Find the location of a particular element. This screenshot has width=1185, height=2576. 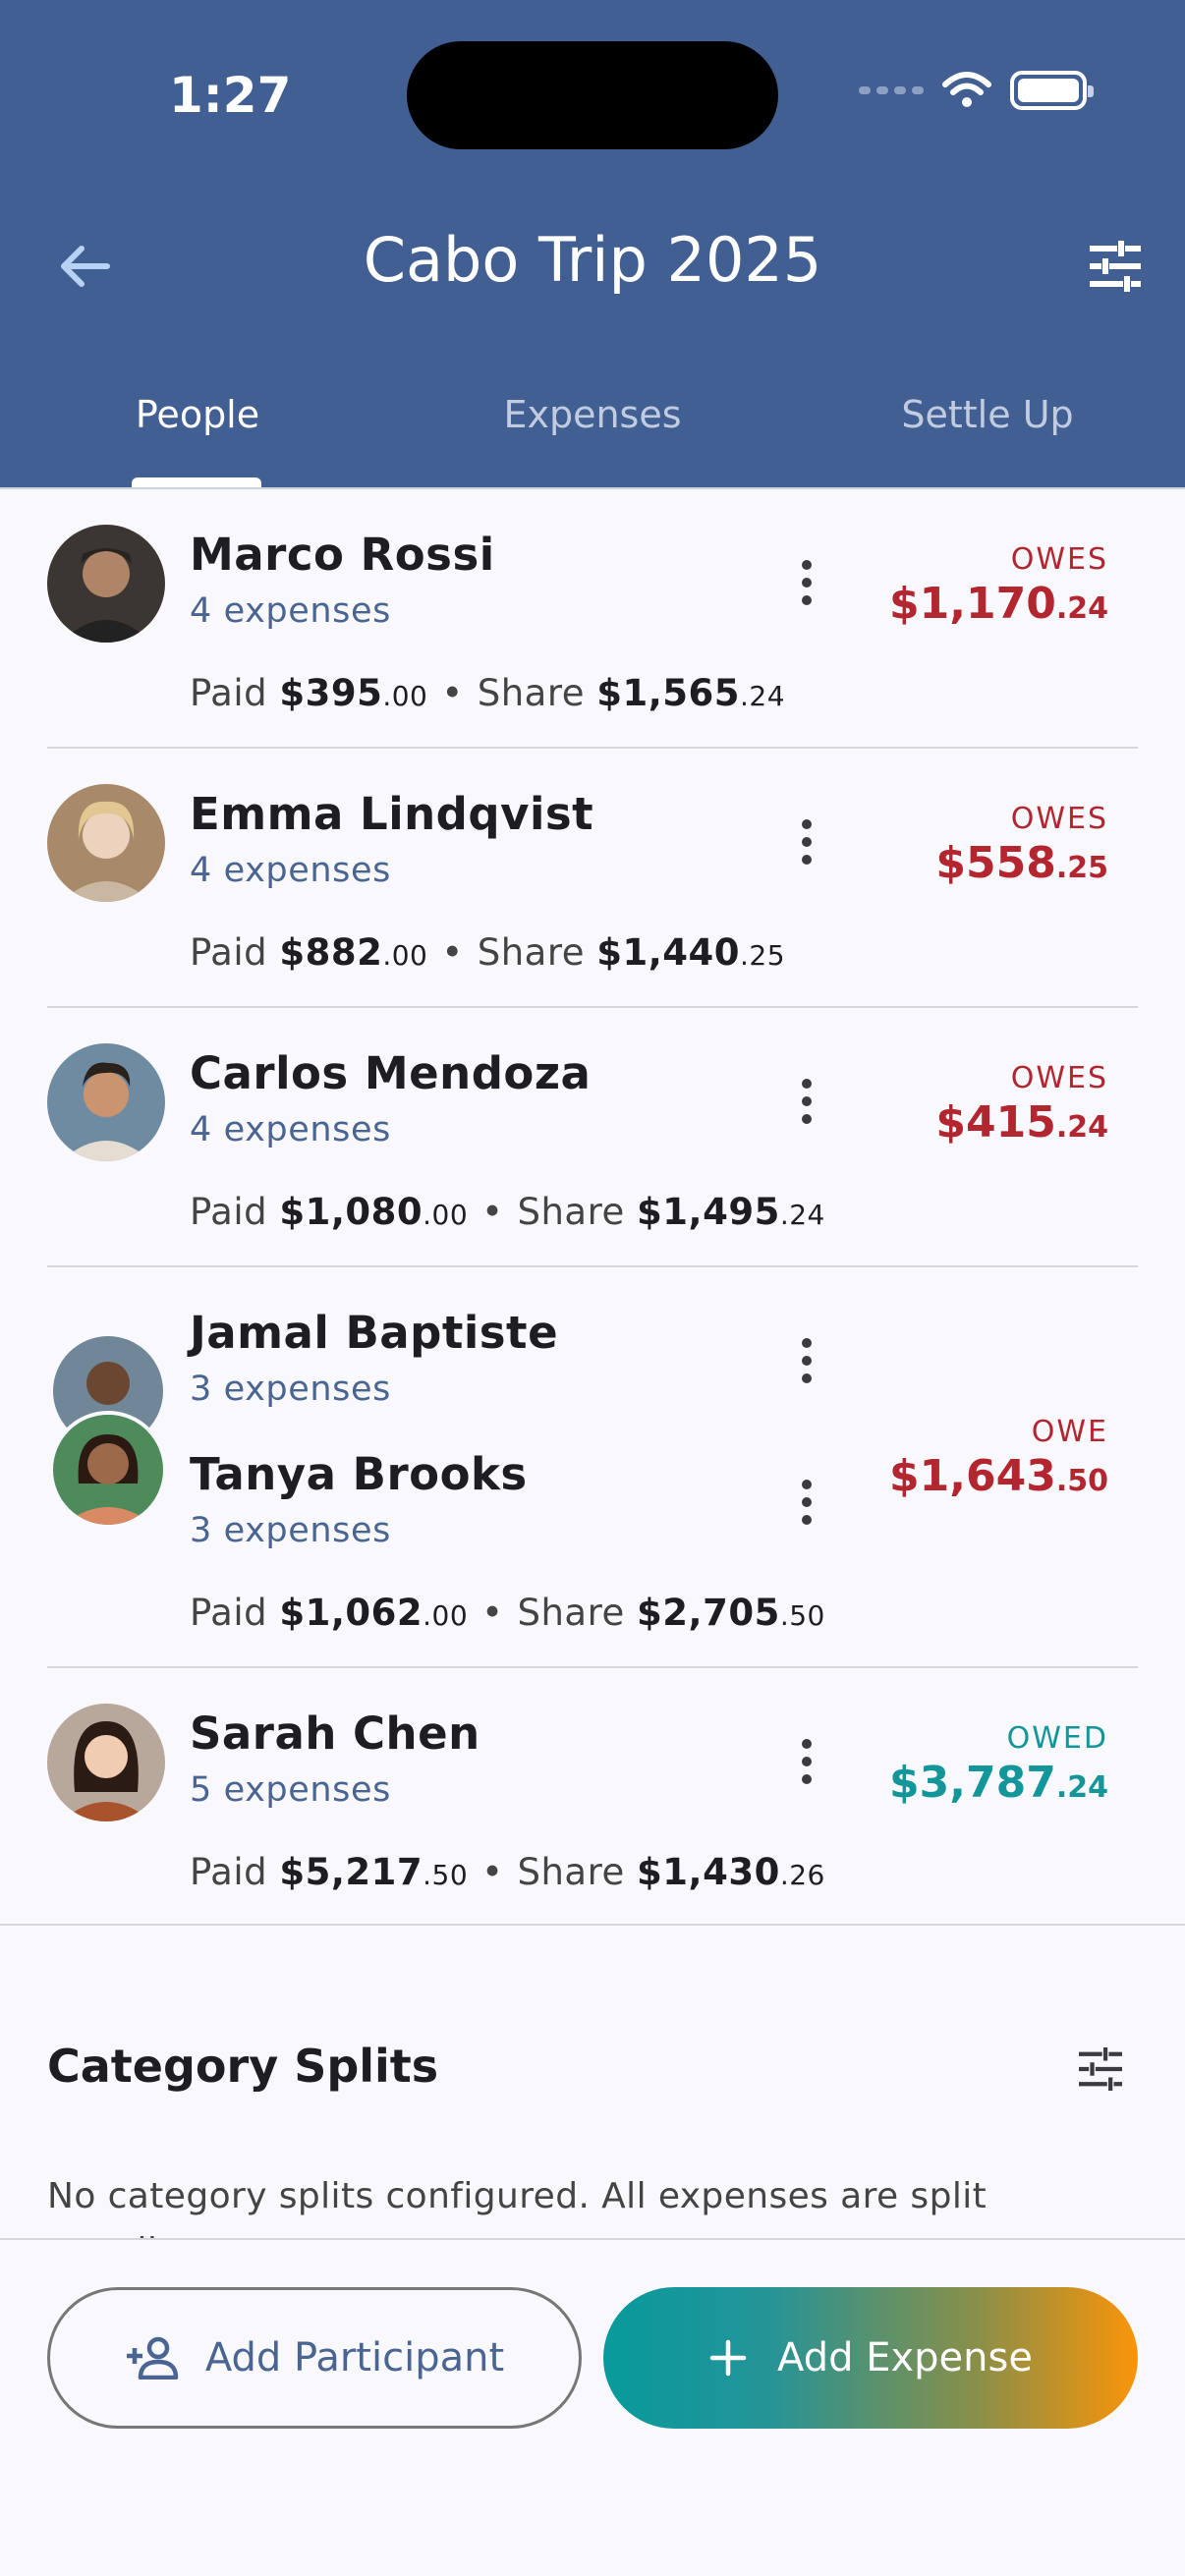

balance: OWE $1,643.50 is located at coordinates (999, 1458).